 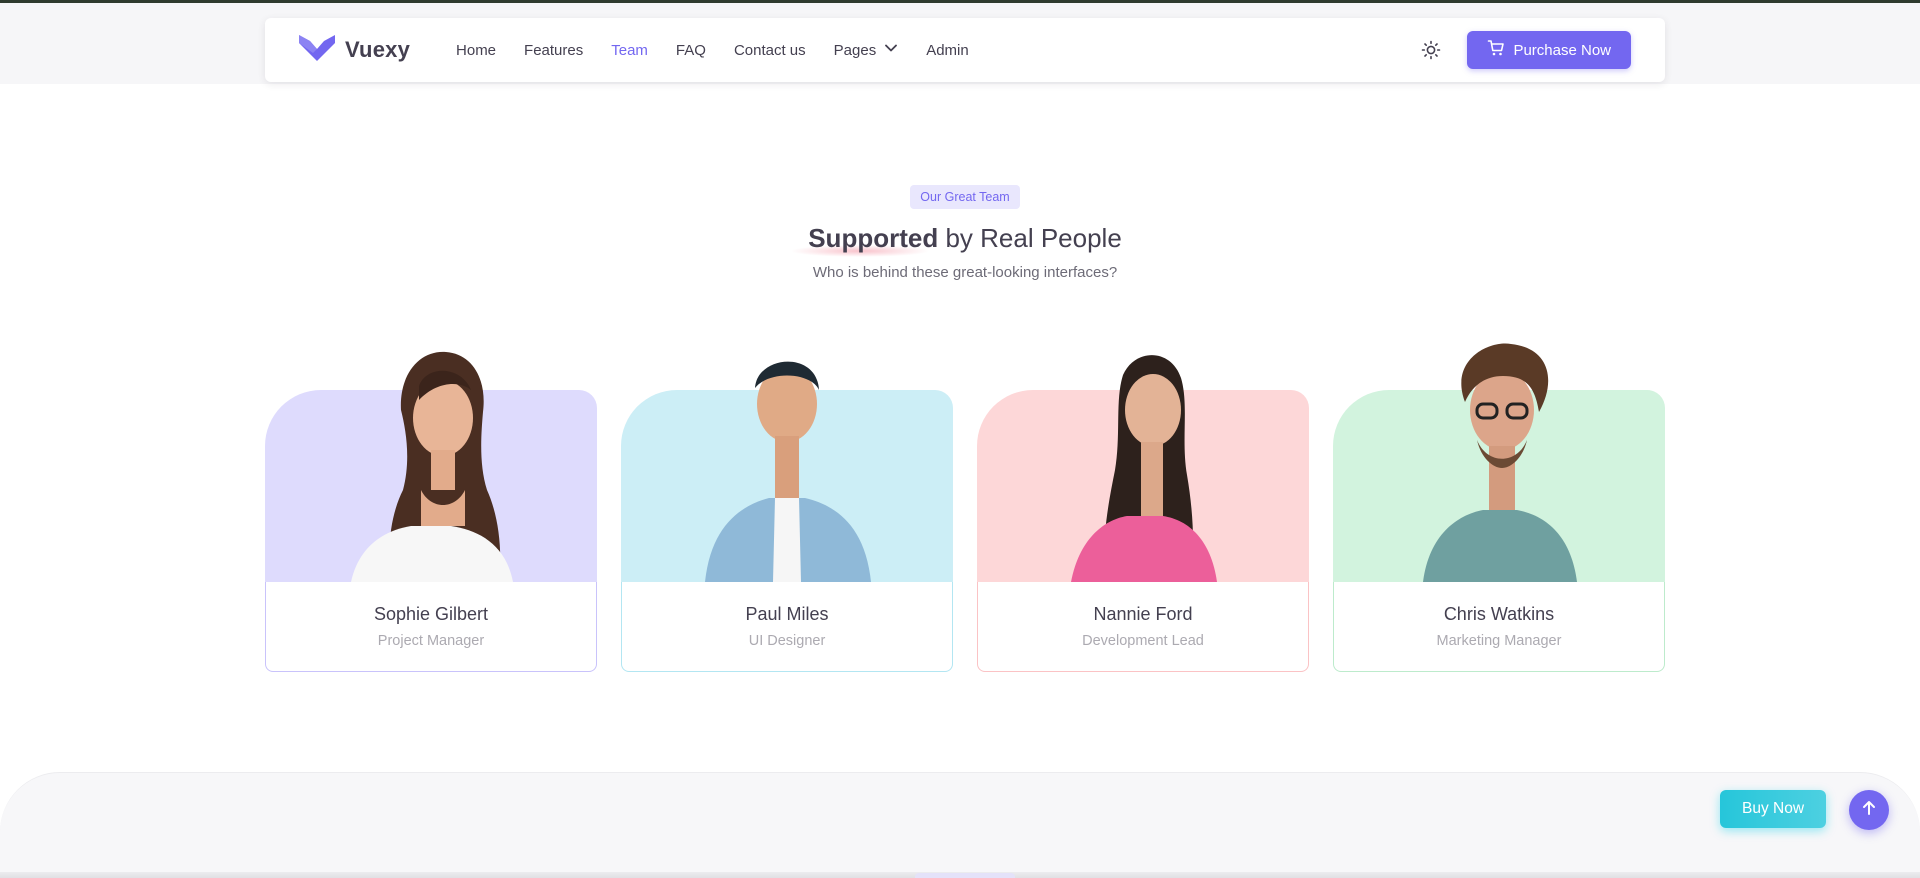 What do you see at coordinates (1431, 50) in the screenshot?
I see `sun-icon` at bounding box center [1431, 50].